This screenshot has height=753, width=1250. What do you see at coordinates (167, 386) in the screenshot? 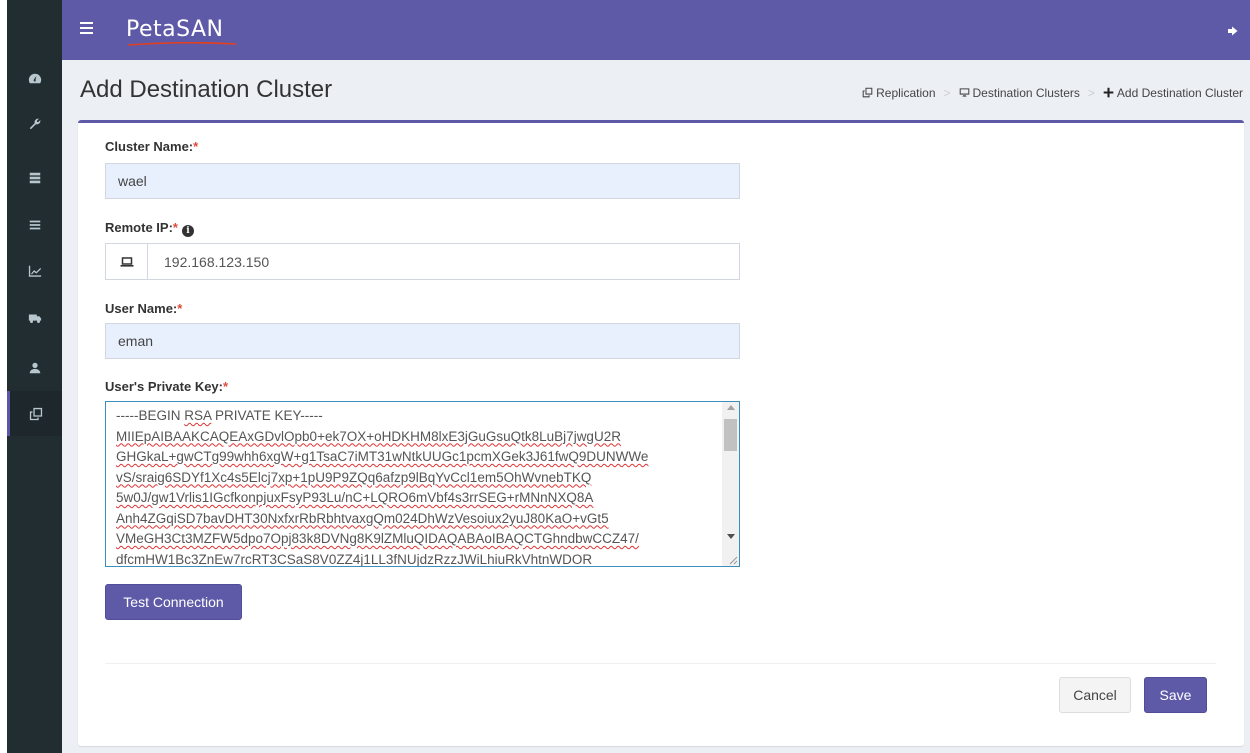
I see `private-key-label: User's Private Key:*` at bounding box center [167, 386].